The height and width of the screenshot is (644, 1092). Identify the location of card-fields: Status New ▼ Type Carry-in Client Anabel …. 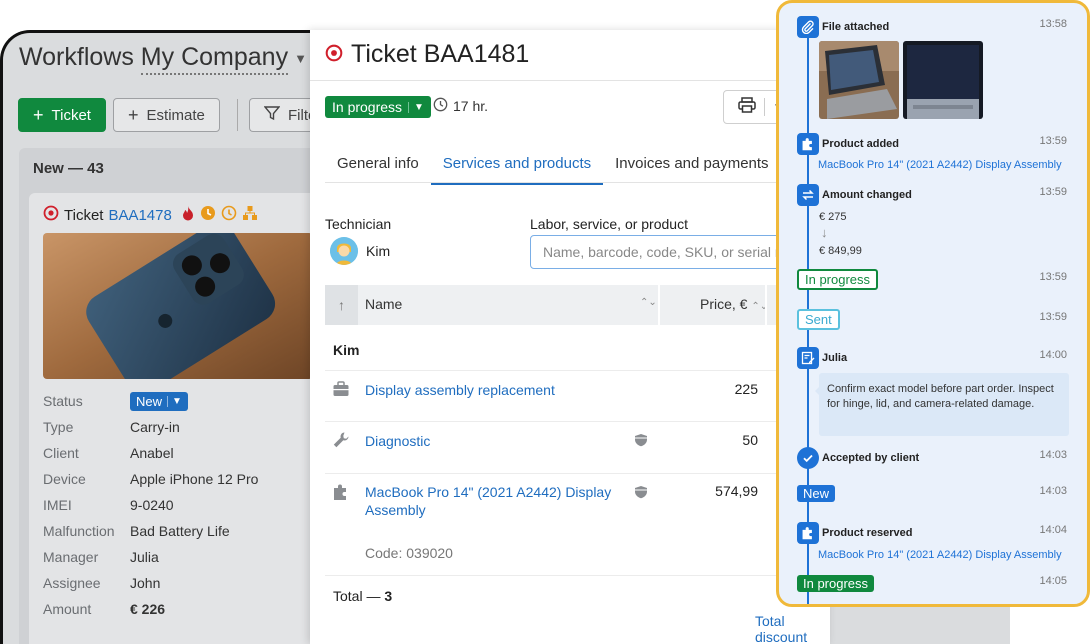
(178, 505).